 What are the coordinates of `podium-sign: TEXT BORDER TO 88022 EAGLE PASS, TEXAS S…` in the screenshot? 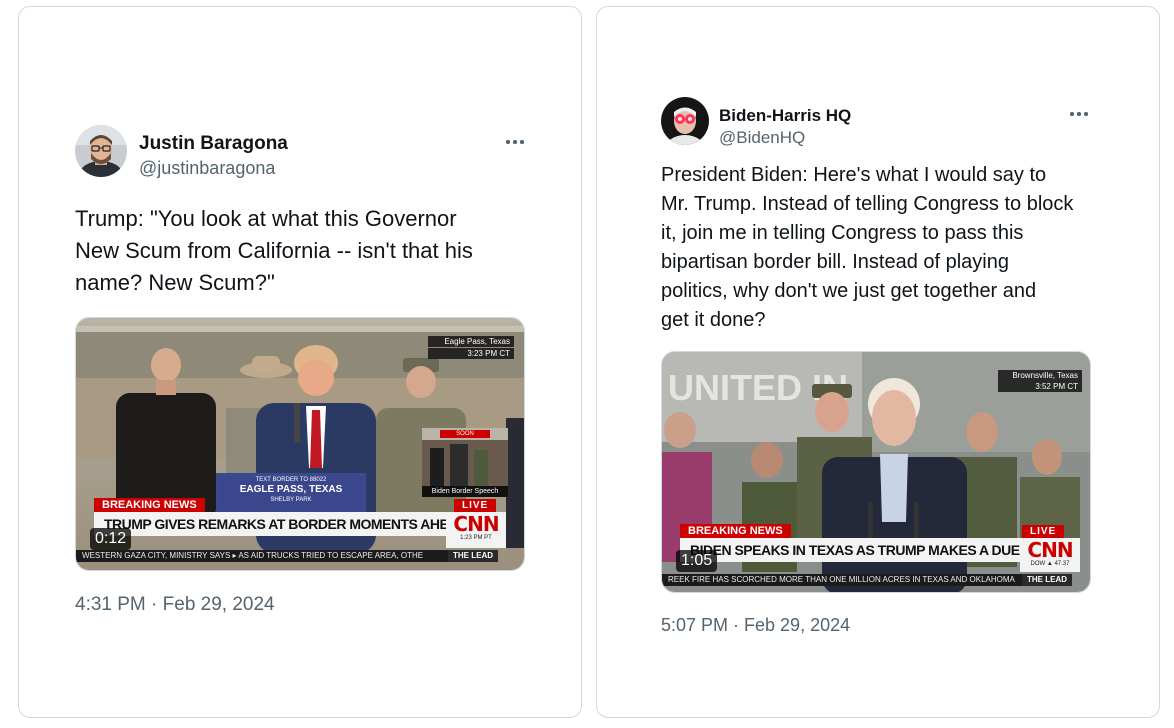 It's located at (291, 493).